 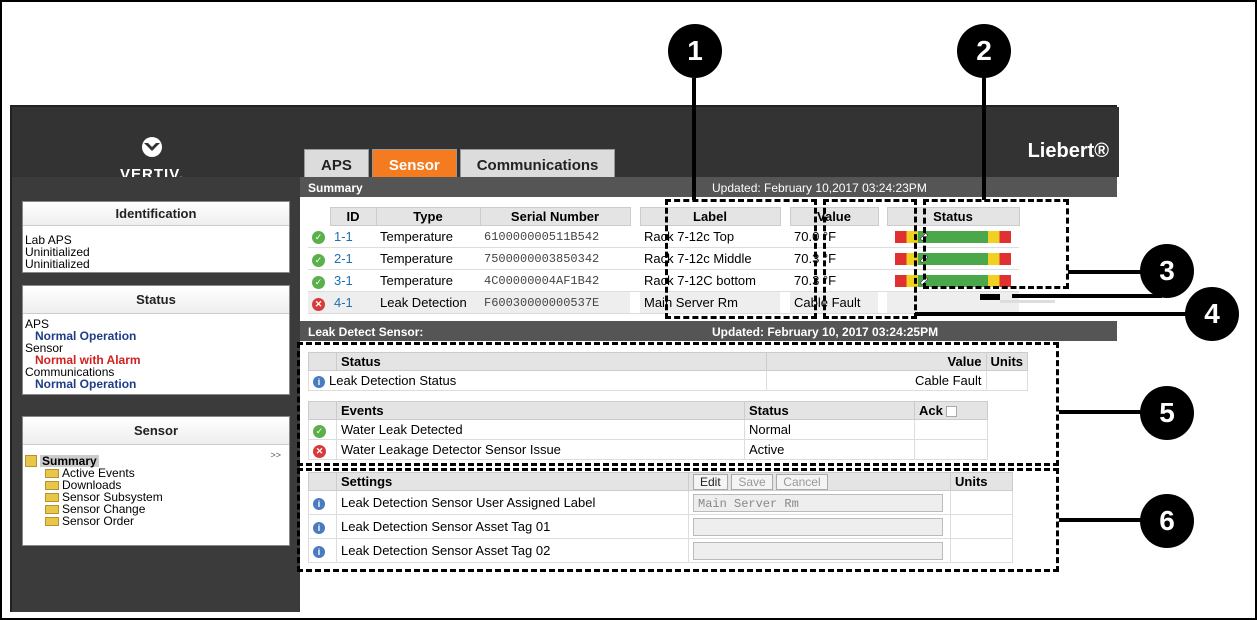 I want to click on status-comm-value: Normal Operation, so click(x=86, y=384).